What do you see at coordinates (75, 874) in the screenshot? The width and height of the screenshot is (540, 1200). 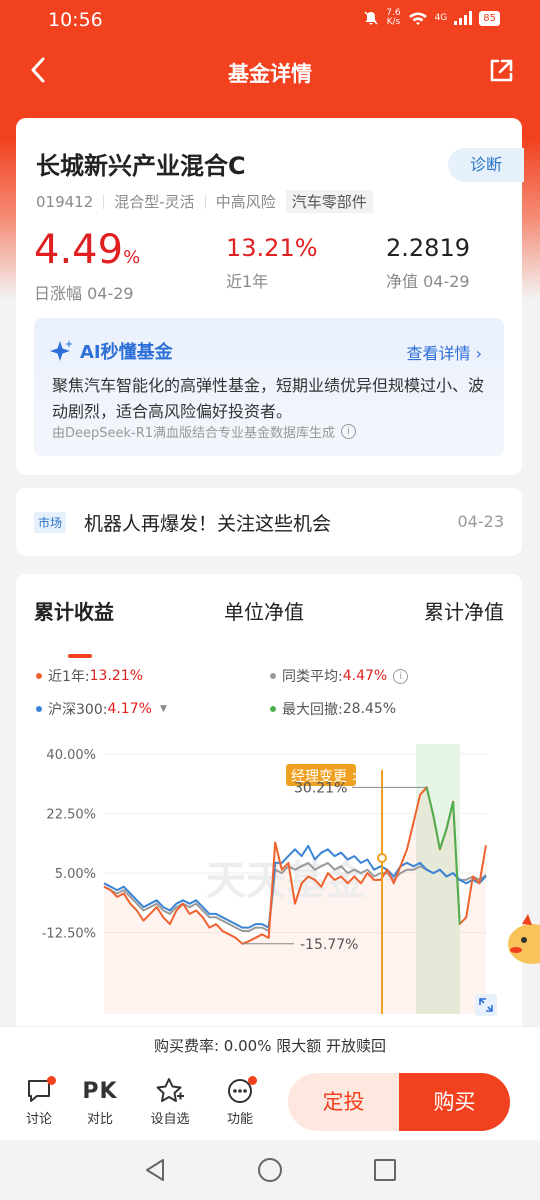 I see `y-tick-label: 5.00%` at bounding box center [75, 874].